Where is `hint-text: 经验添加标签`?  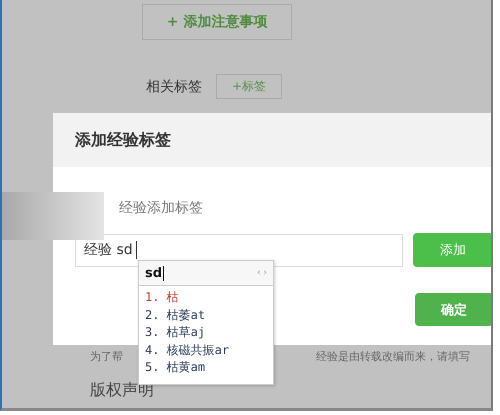 hint-text: 经验添加标签 is located at coordinates (161, 208).